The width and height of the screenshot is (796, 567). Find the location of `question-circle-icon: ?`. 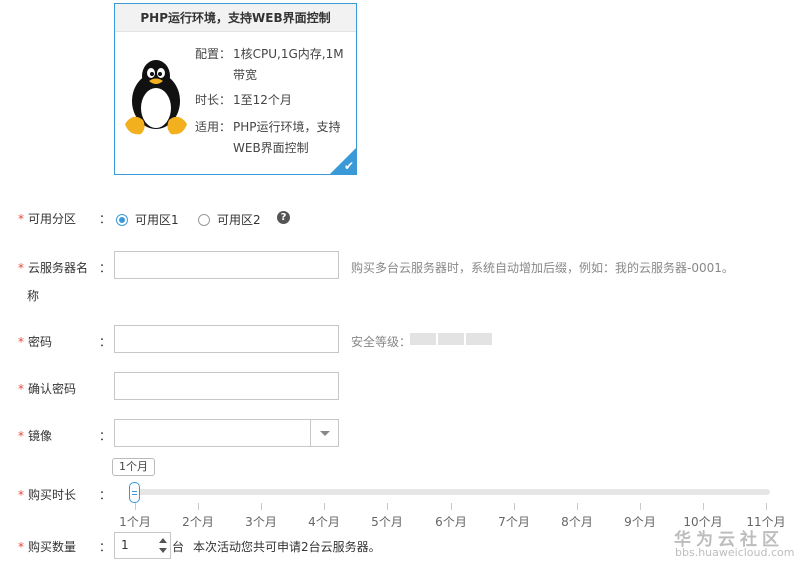

question-circle-icon: ? is located at coordinates (283, 217).